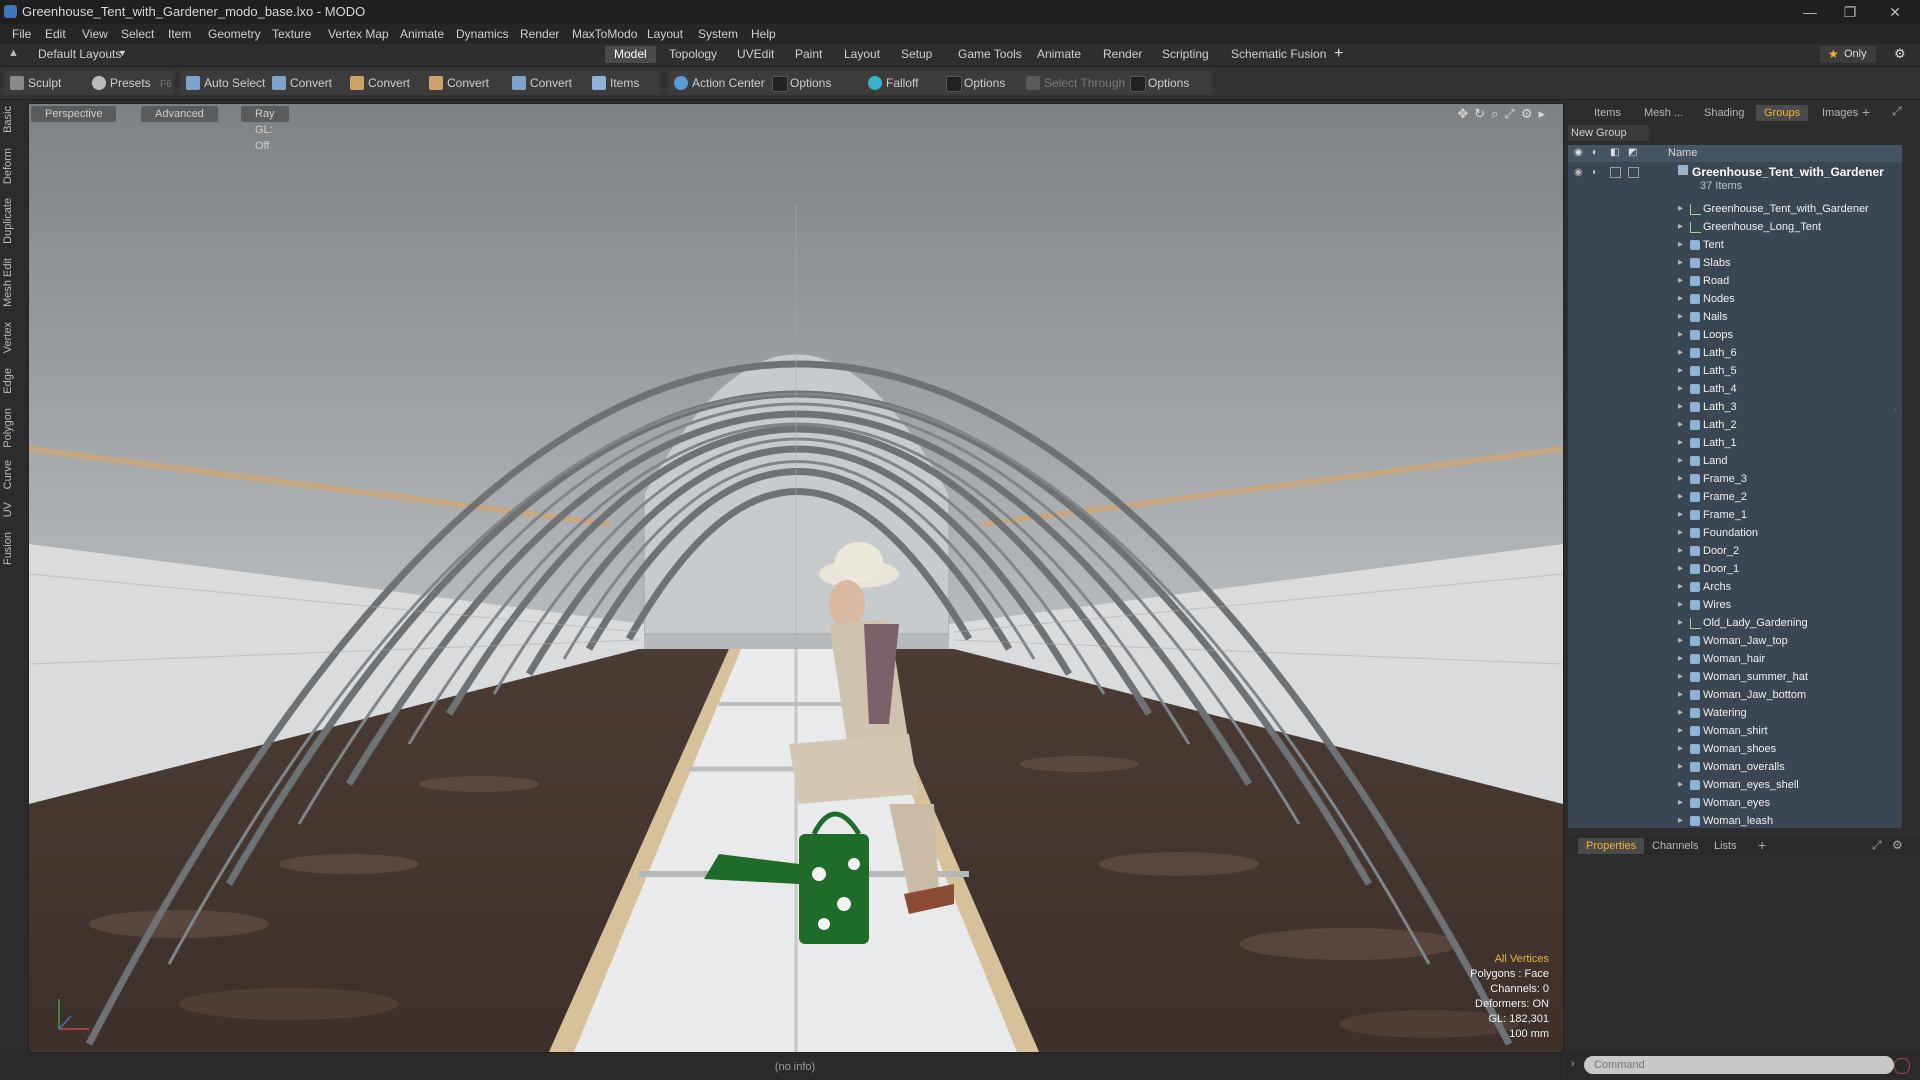 The height and width of the screenshot is (1080, 1920). I want to click on shading-dropdown: Advanced, so click(179, 114).